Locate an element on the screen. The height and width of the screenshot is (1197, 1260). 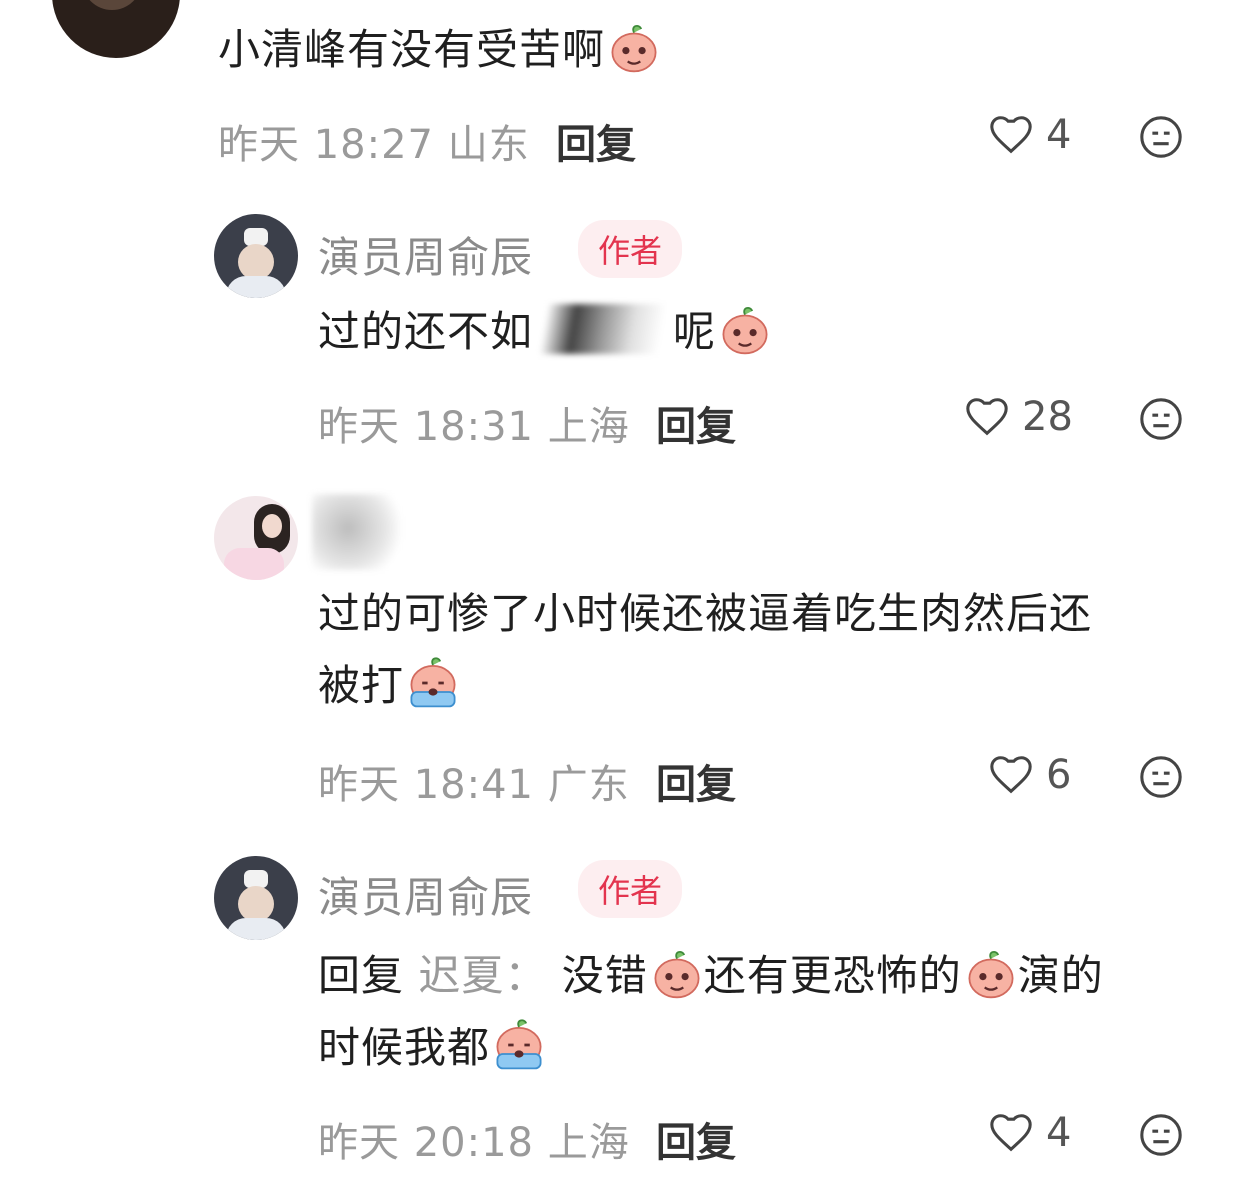
comment-meta: 昨天 18:41 广东 is located at coordinates (474, 785).